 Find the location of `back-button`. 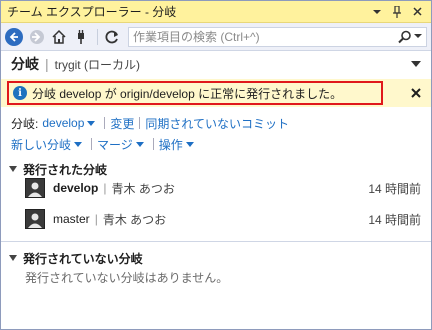

back-button is located at coordinates (14, 36).